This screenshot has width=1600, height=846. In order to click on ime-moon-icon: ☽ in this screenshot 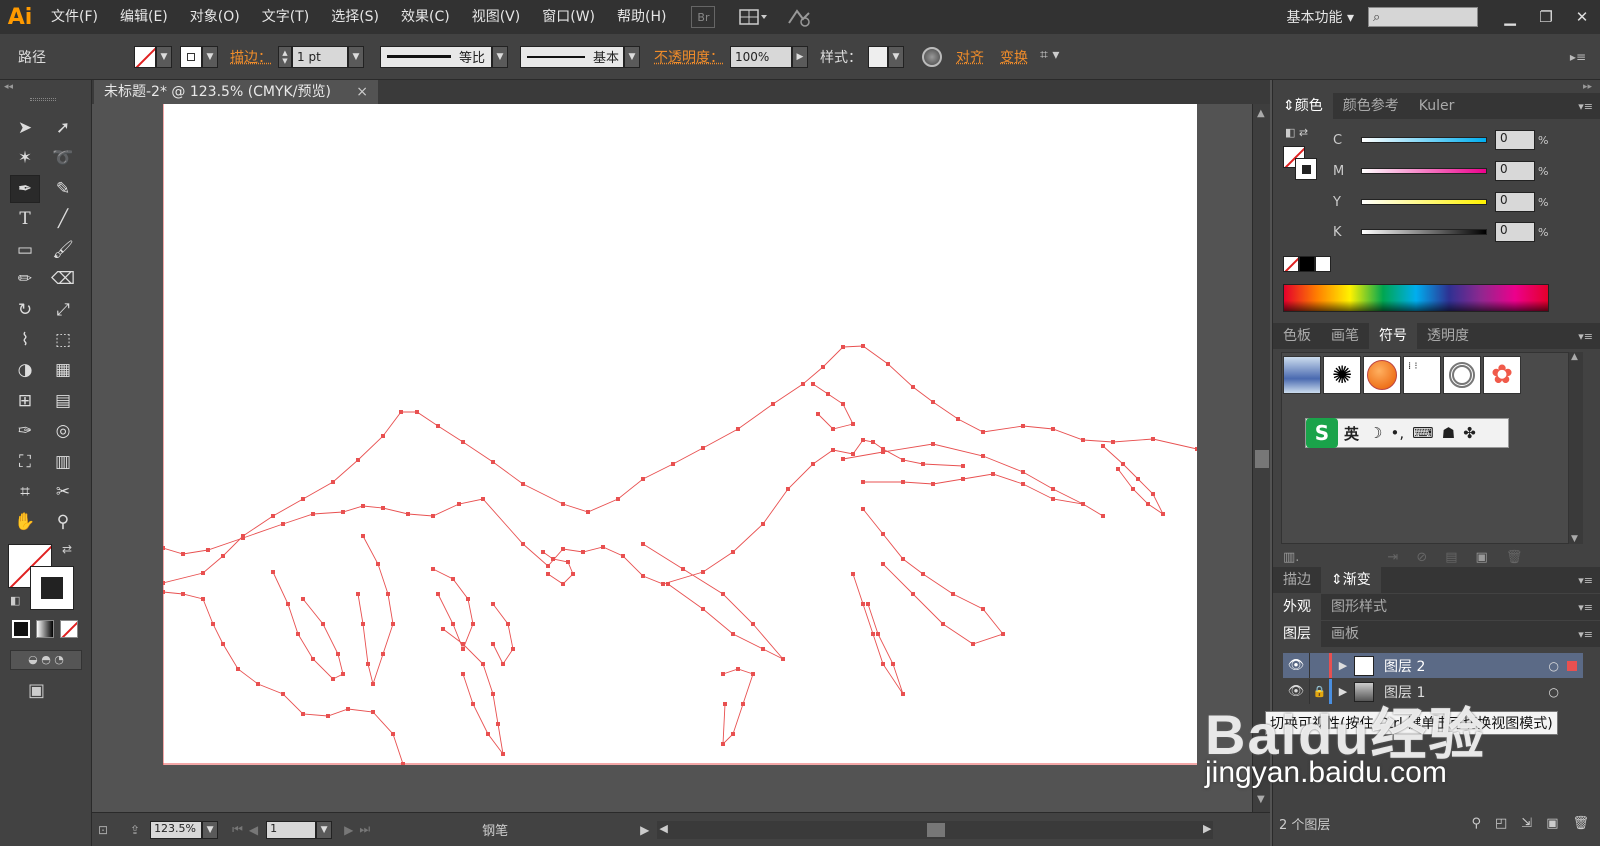, I will do `click(1375, 433)`.